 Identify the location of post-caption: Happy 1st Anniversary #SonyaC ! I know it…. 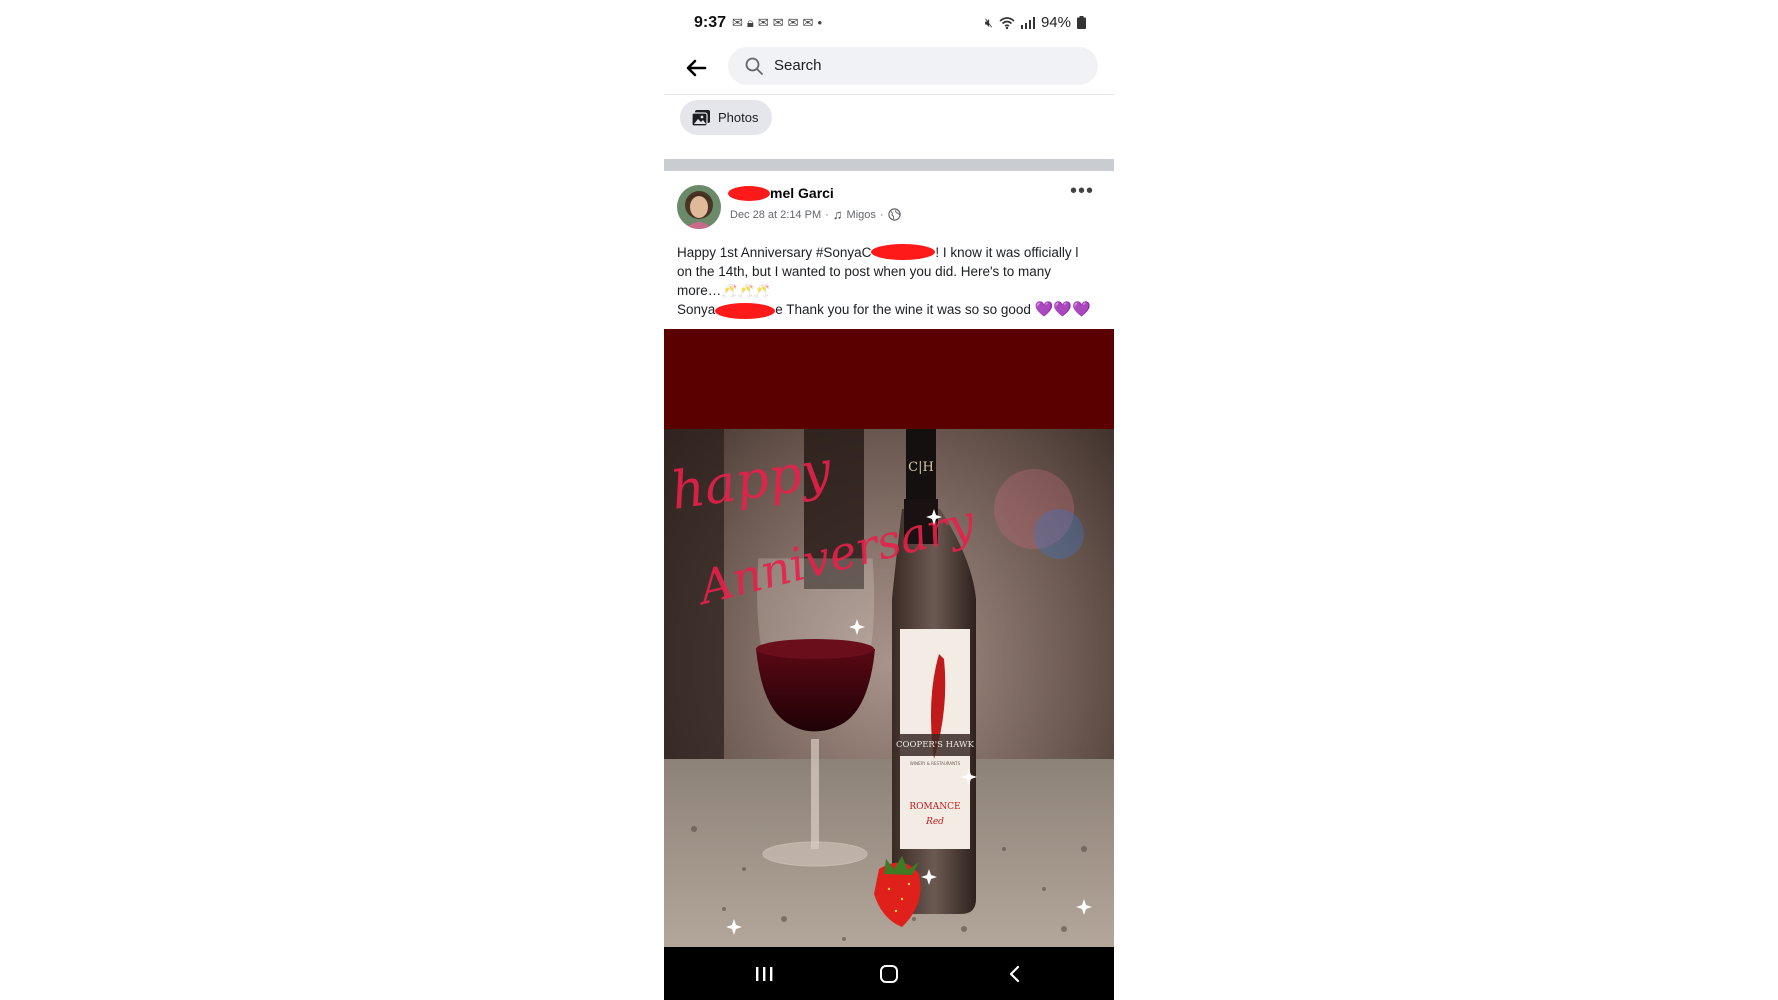
(889, 281).